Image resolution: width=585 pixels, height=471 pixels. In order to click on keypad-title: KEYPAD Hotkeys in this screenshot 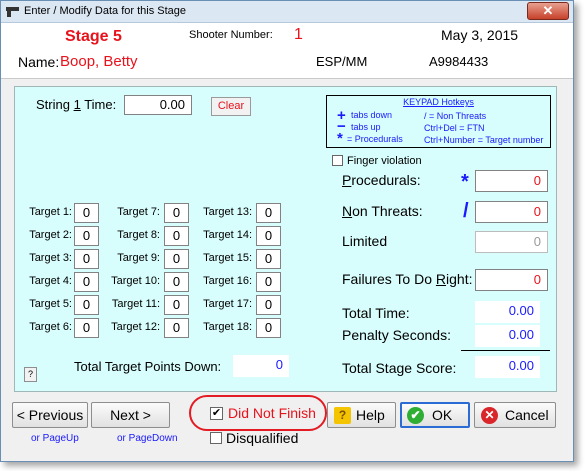, I will do `click(438, 102)`.